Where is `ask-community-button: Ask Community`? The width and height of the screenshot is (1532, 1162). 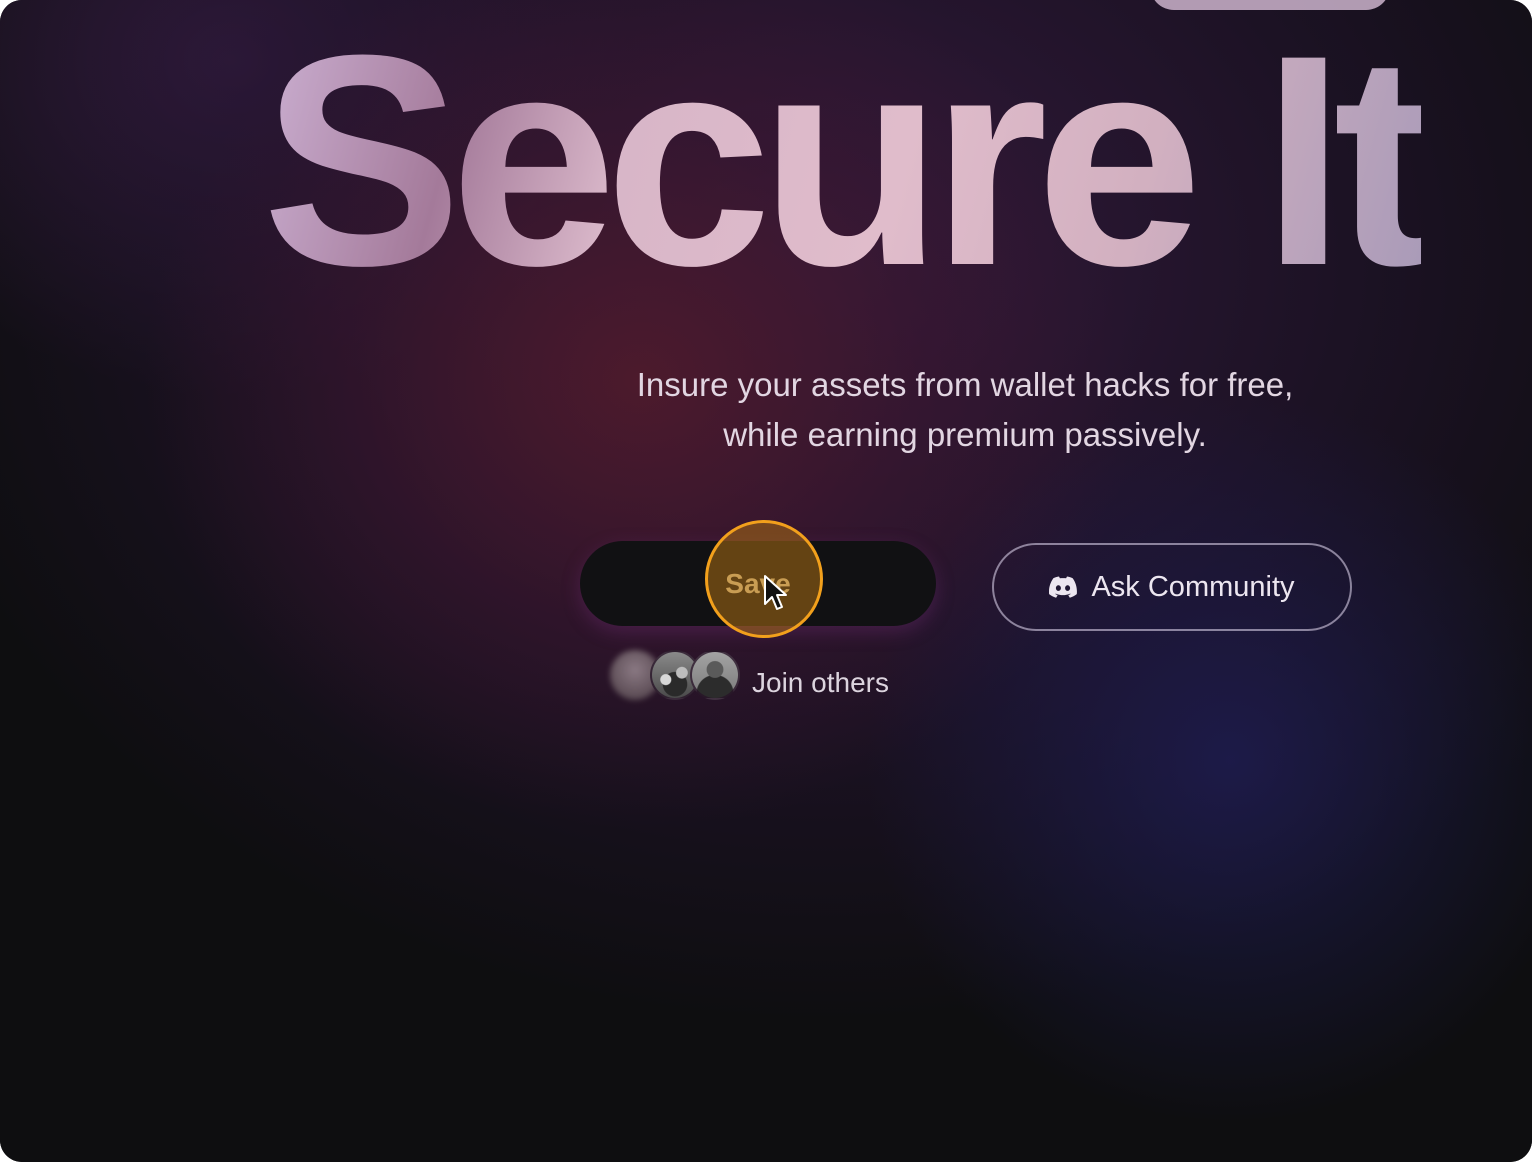 ask-community-button: Ask Community is located at coordinates (1172, 587).